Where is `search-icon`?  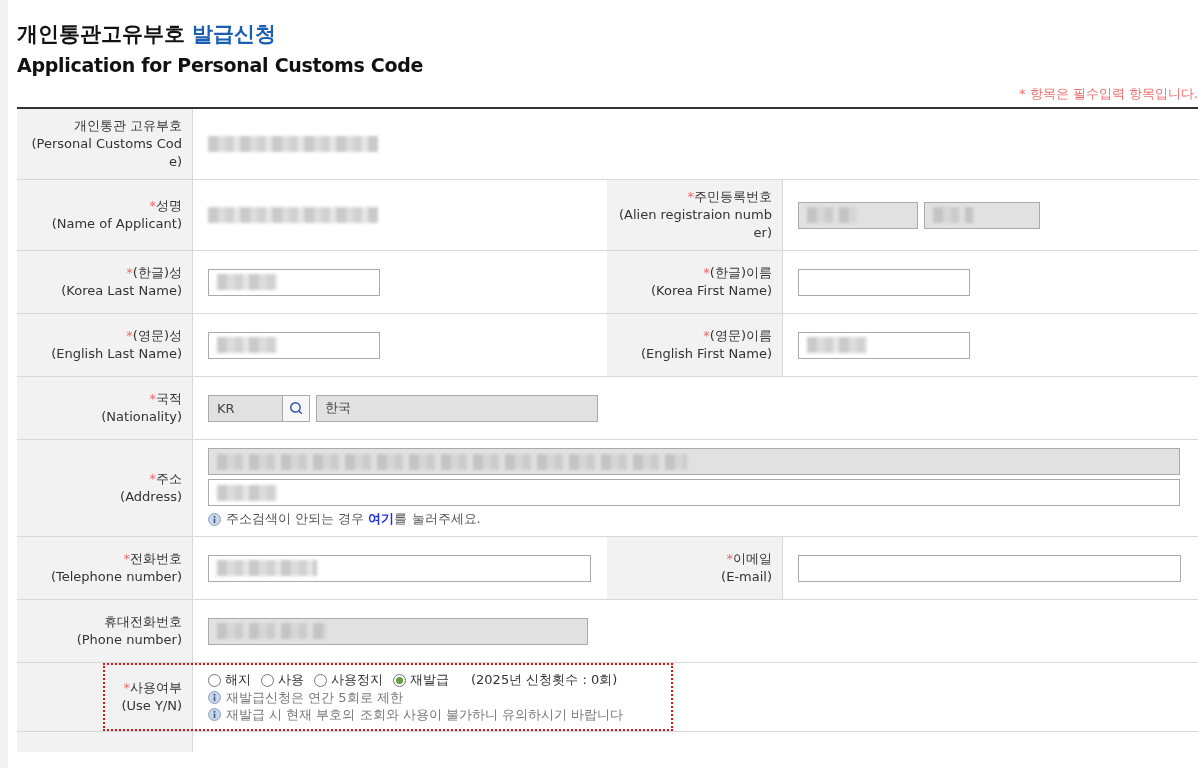 search-icon is located at coordinates (296, 408).